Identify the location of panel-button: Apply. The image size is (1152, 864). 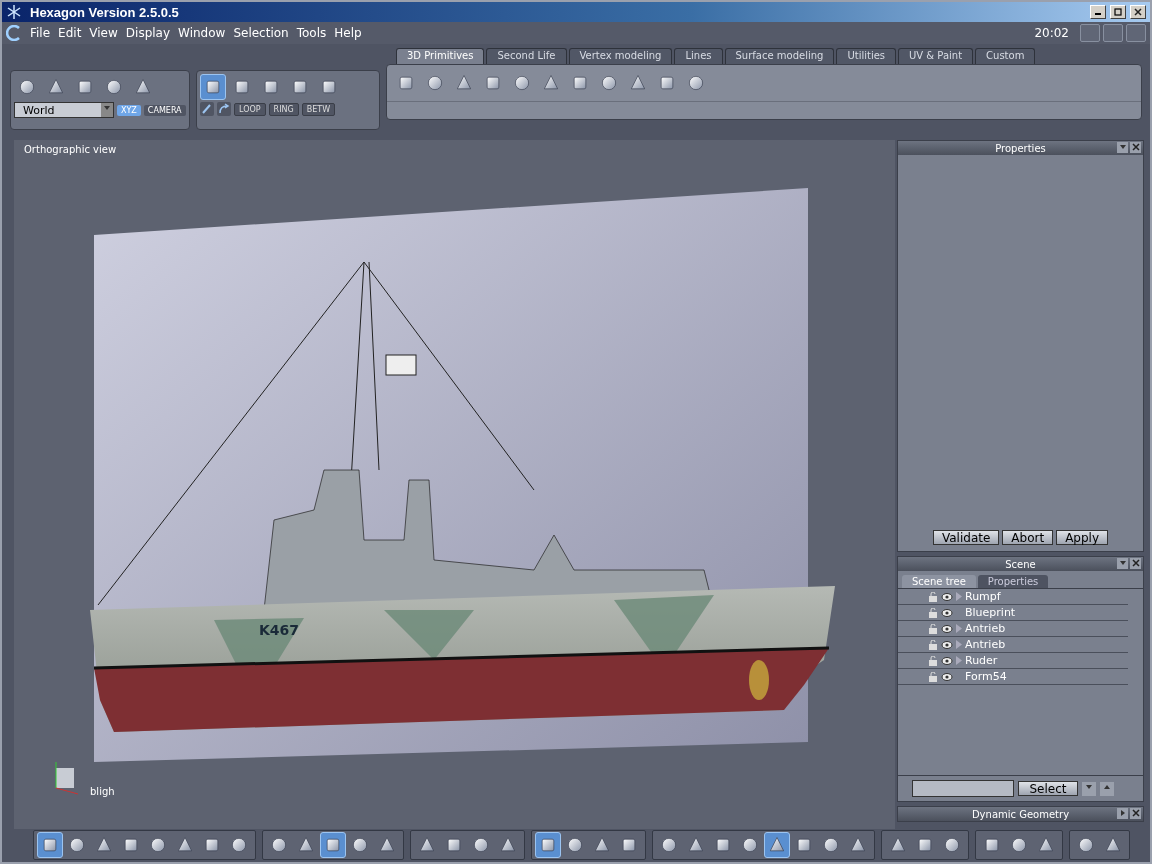
(1082, 537).